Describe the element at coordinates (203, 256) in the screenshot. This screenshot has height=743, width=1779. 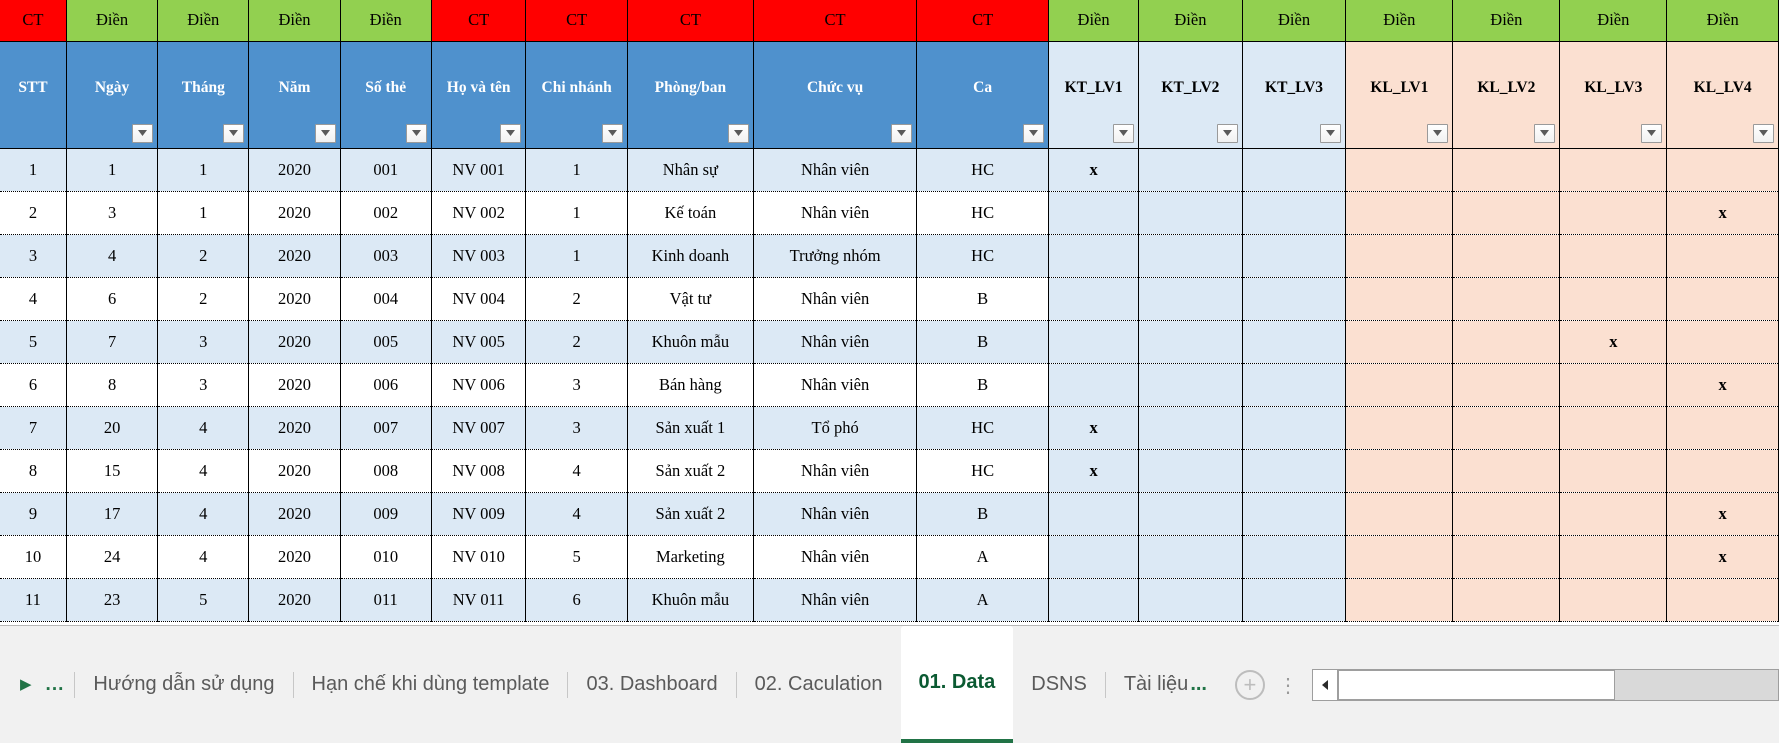
I see `cell-thang: 2` at that location.